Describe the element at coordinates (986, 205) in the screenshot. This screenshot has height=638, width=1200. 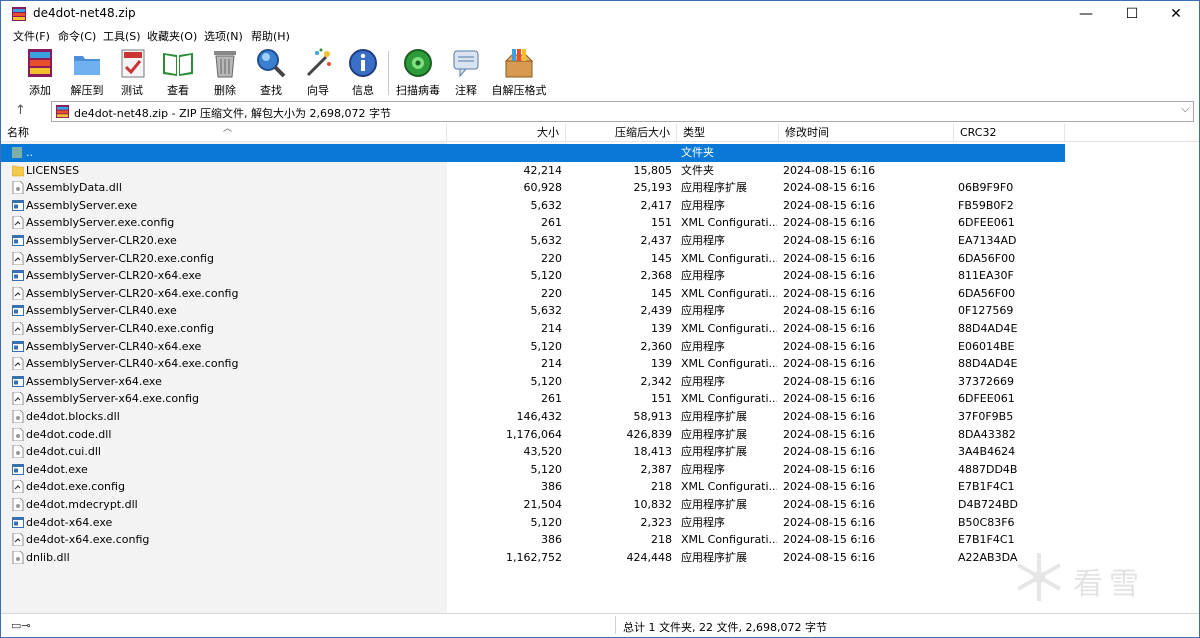
I see `cell-crc32: FB59B0F2` at that location.